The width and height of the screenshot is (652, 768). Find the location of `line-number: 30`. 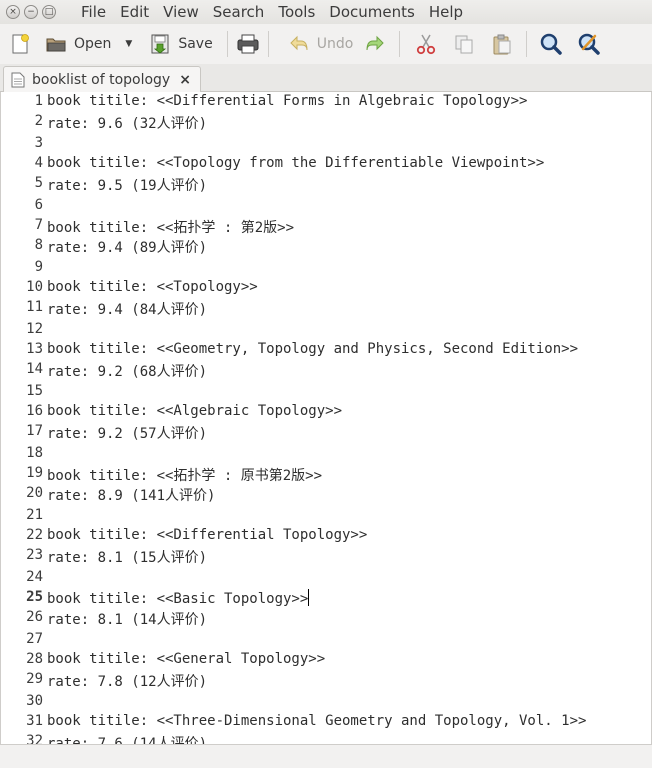

line-number: 30 is located at coordinates (34, 701).